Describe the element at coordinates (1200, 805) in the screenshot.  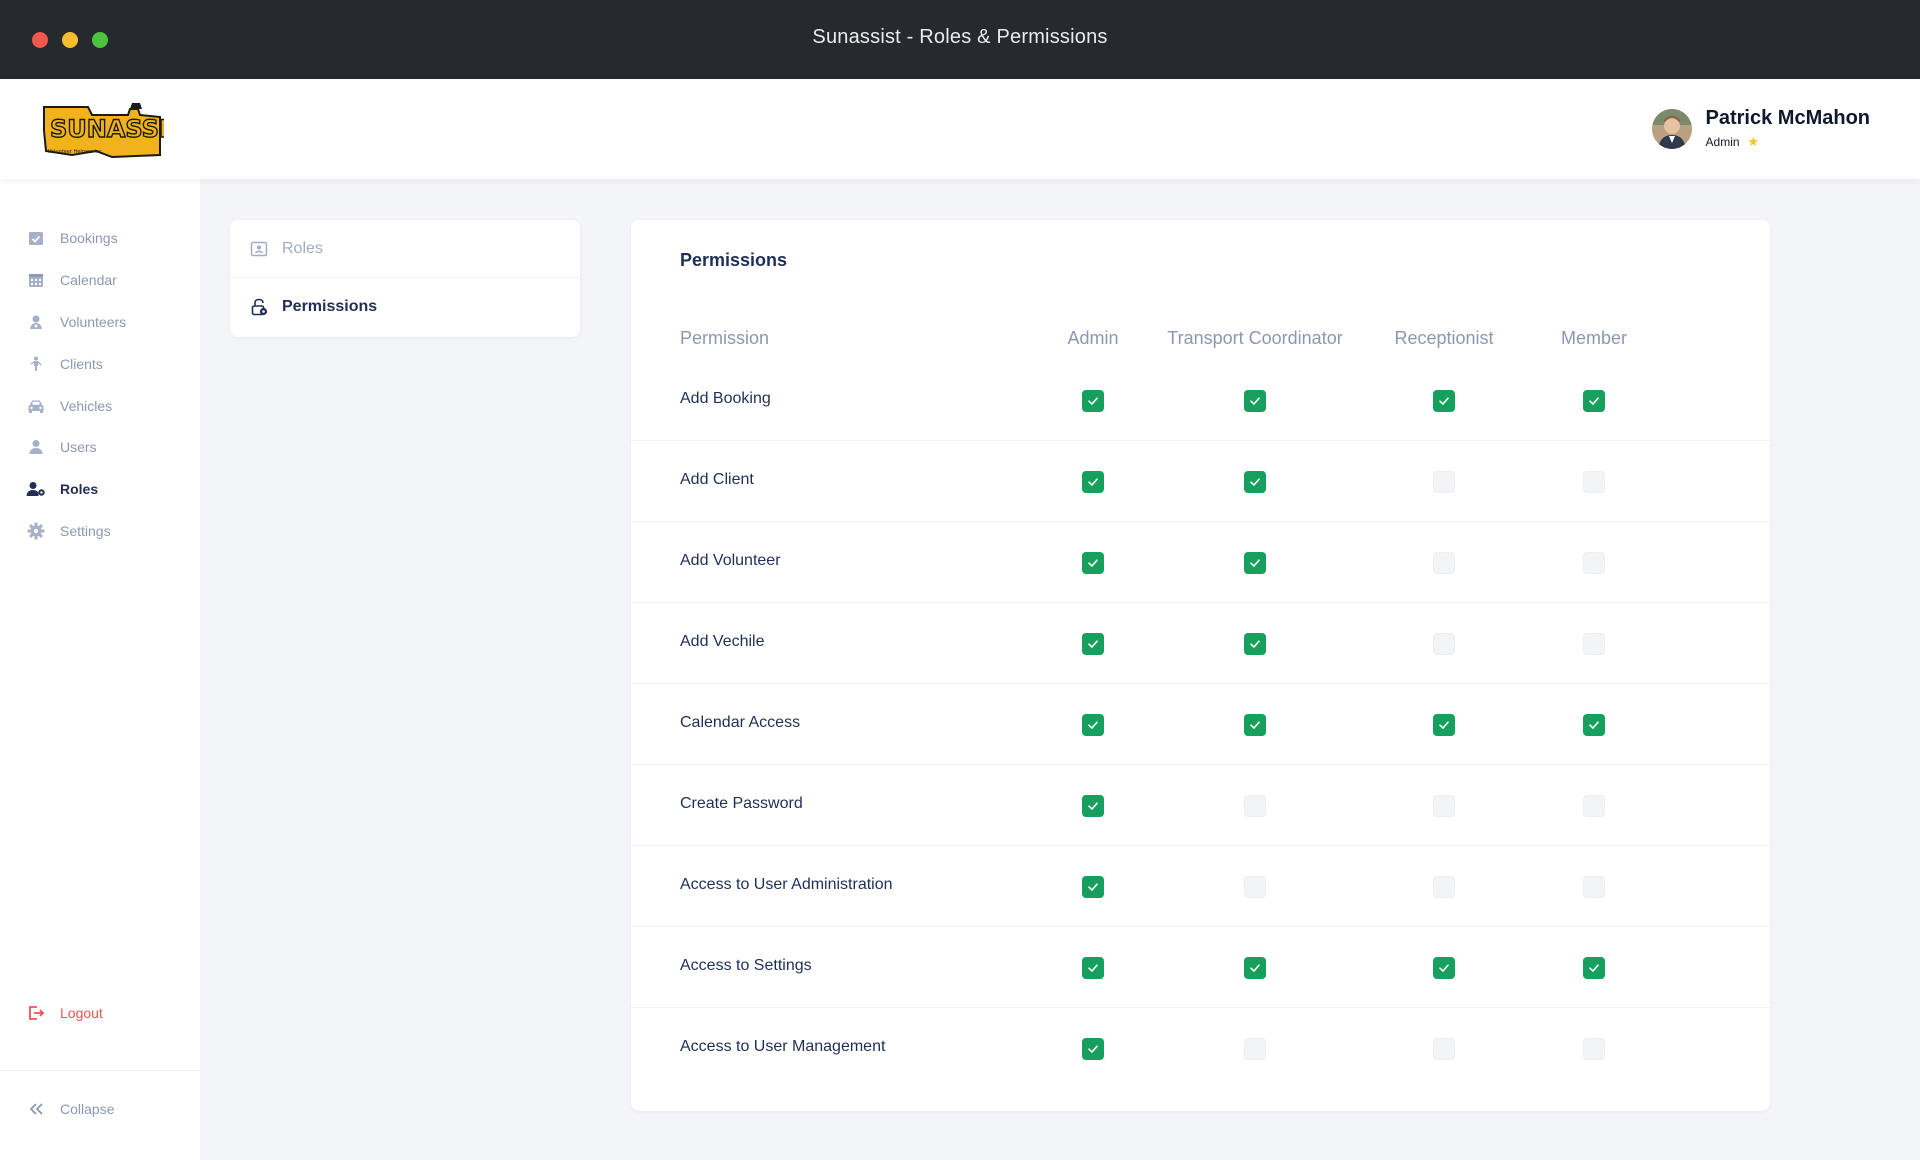
I see `table-row: Create Password` at that location.